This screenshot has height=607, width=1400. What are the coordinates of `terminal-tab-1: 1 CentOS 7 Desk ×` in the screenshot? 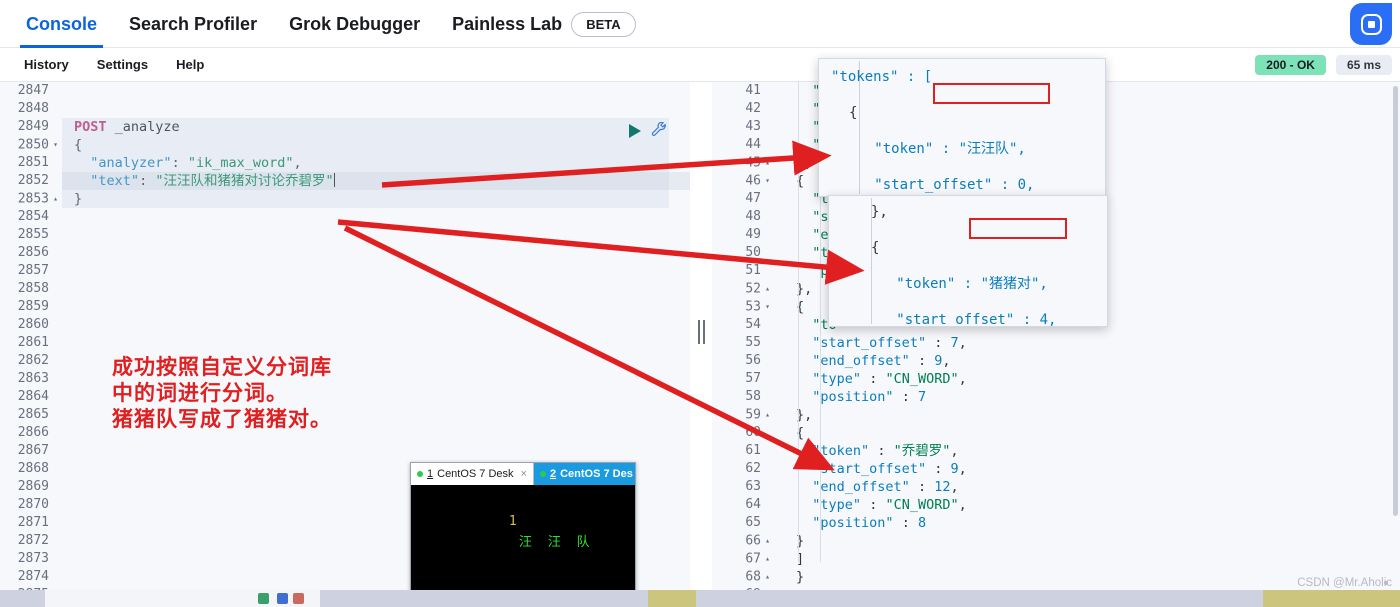 It's located at (472, 474).